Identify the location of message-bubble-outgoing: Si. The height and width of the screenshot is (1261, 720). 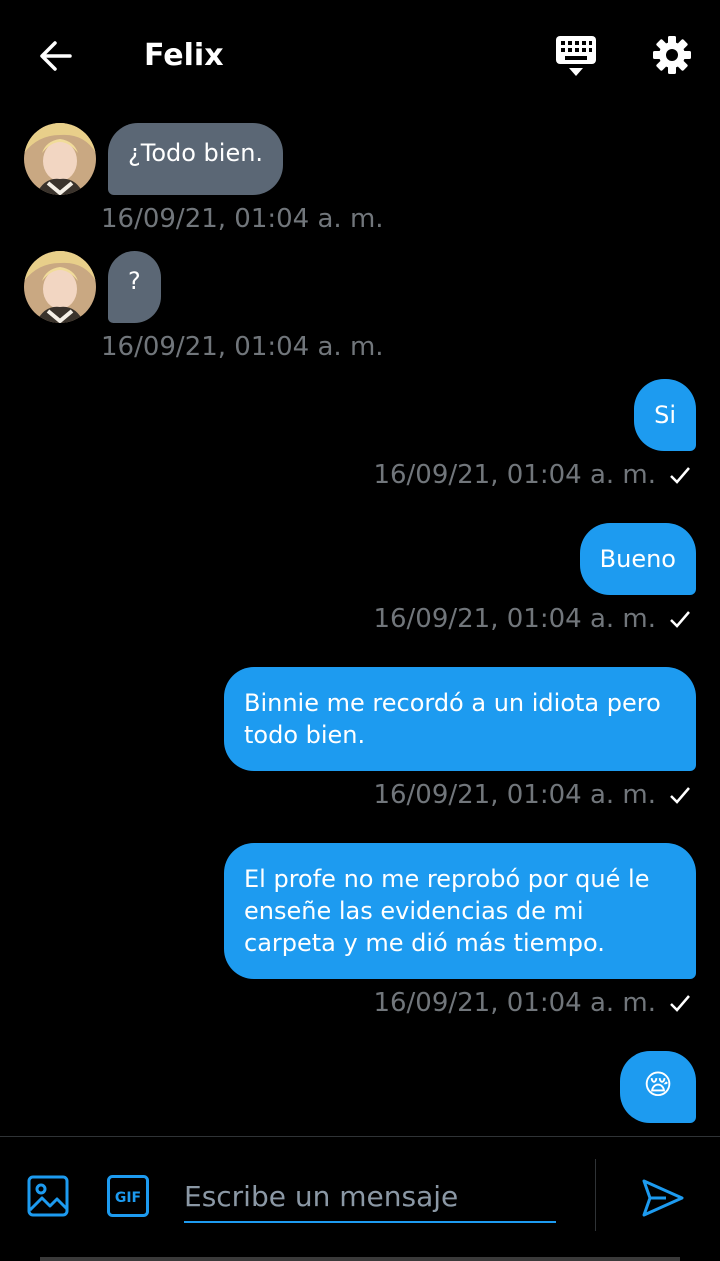
(665, 415).